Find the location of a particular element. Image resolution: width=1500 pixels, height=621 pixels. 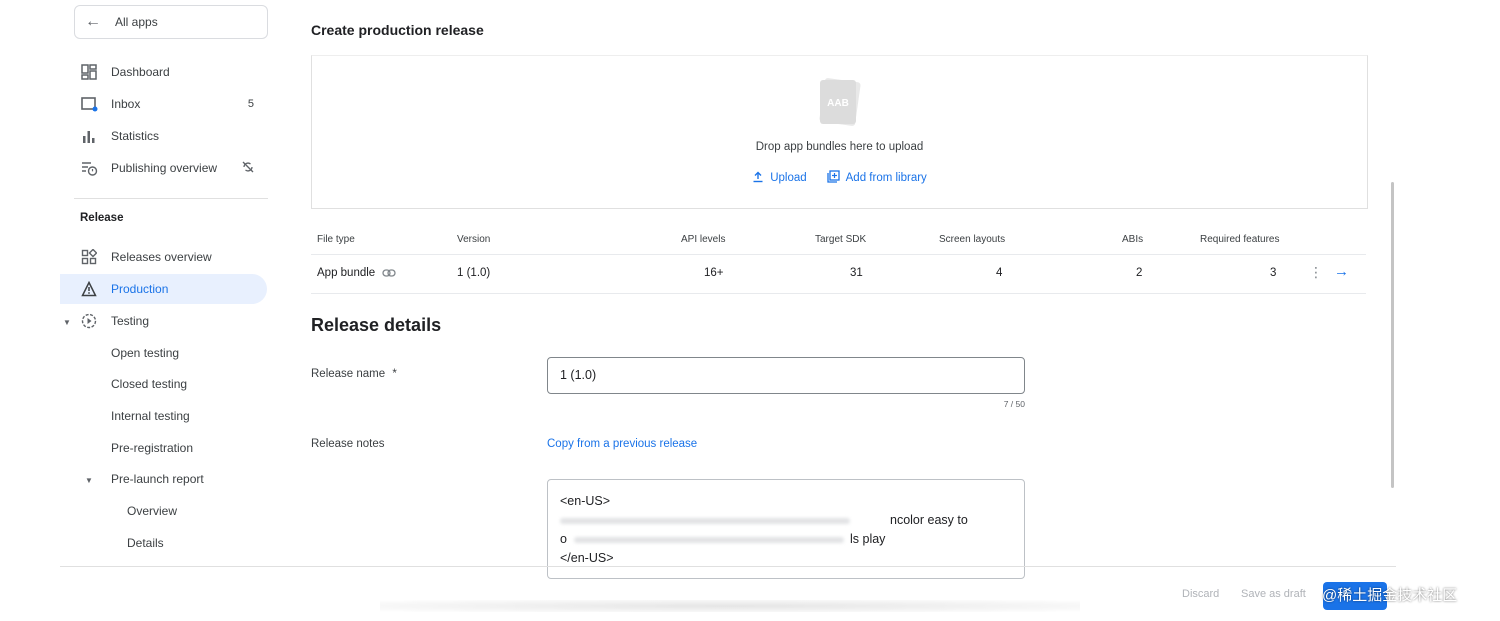

sidebar-divider is located at coordinates (171, 198).